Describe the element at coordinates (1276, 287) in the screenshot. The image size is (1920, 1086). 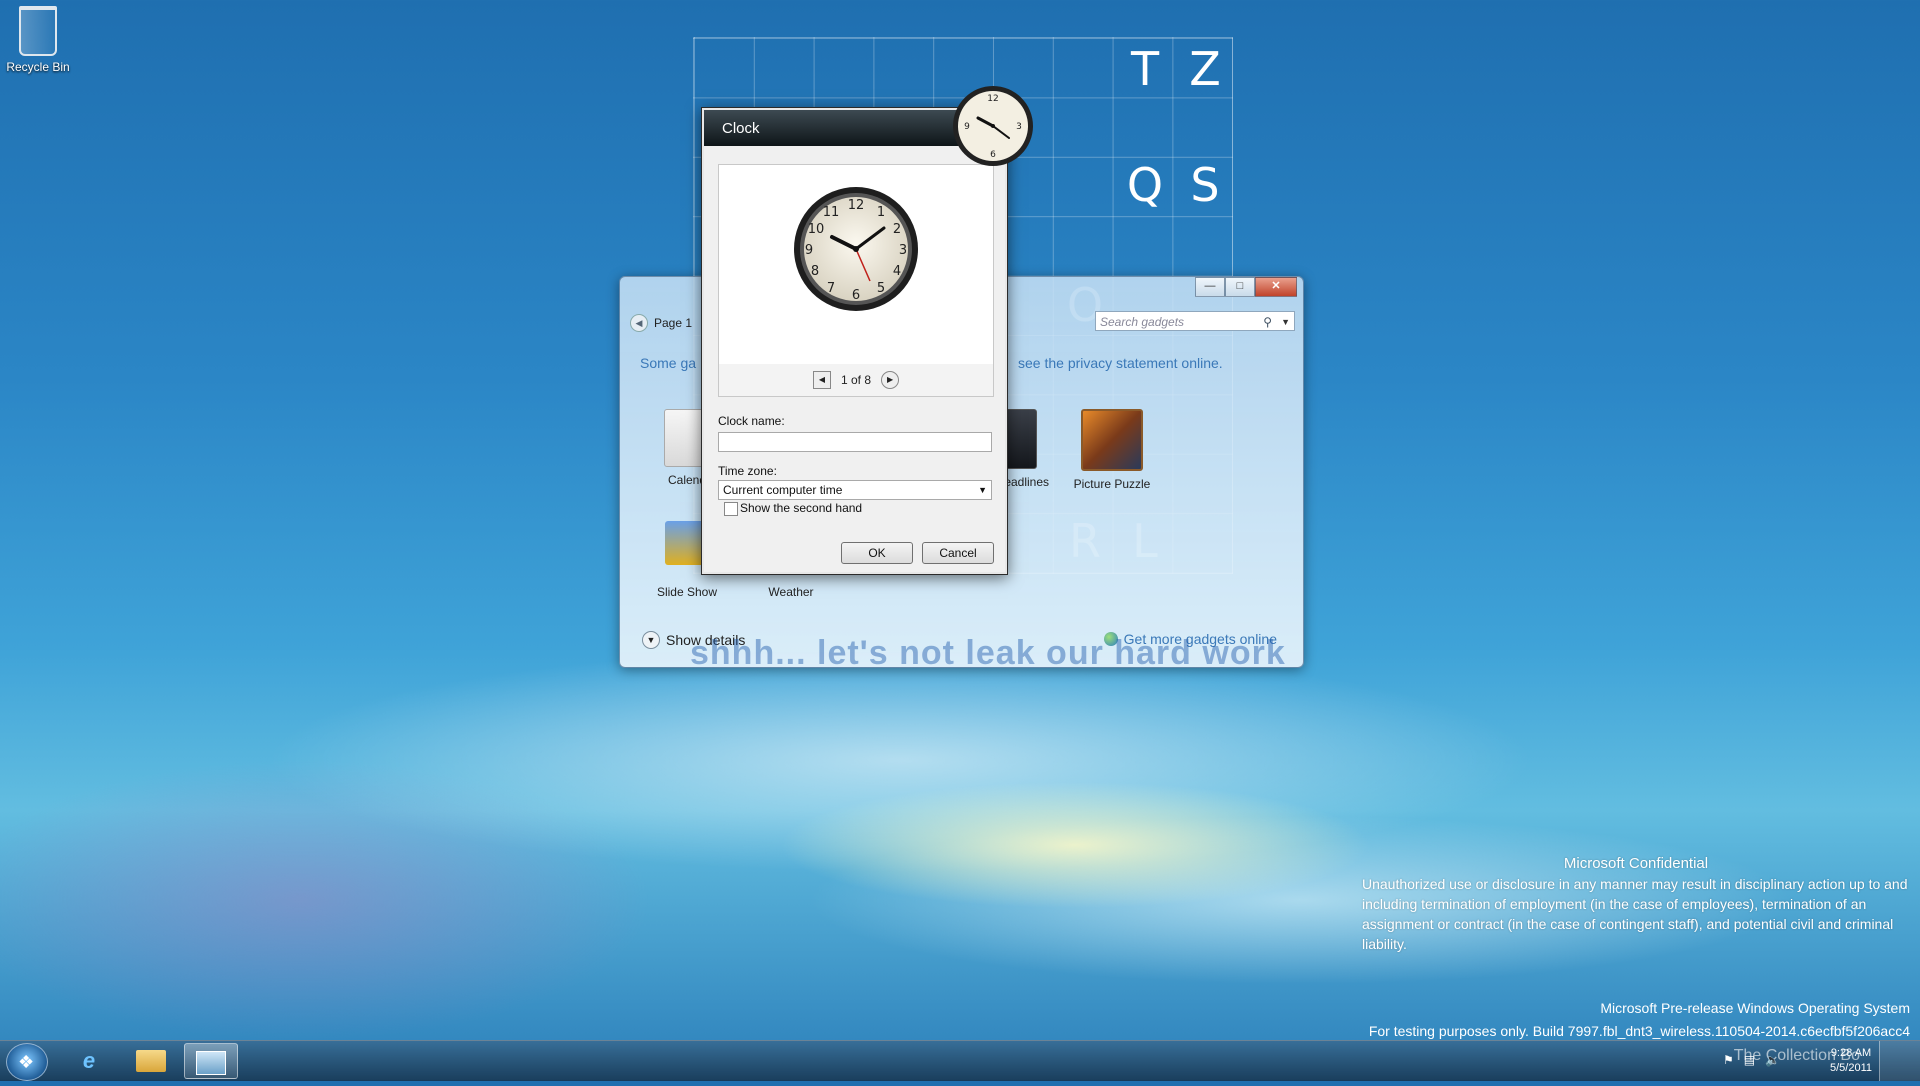
I see `close-button: ✕` at that location.